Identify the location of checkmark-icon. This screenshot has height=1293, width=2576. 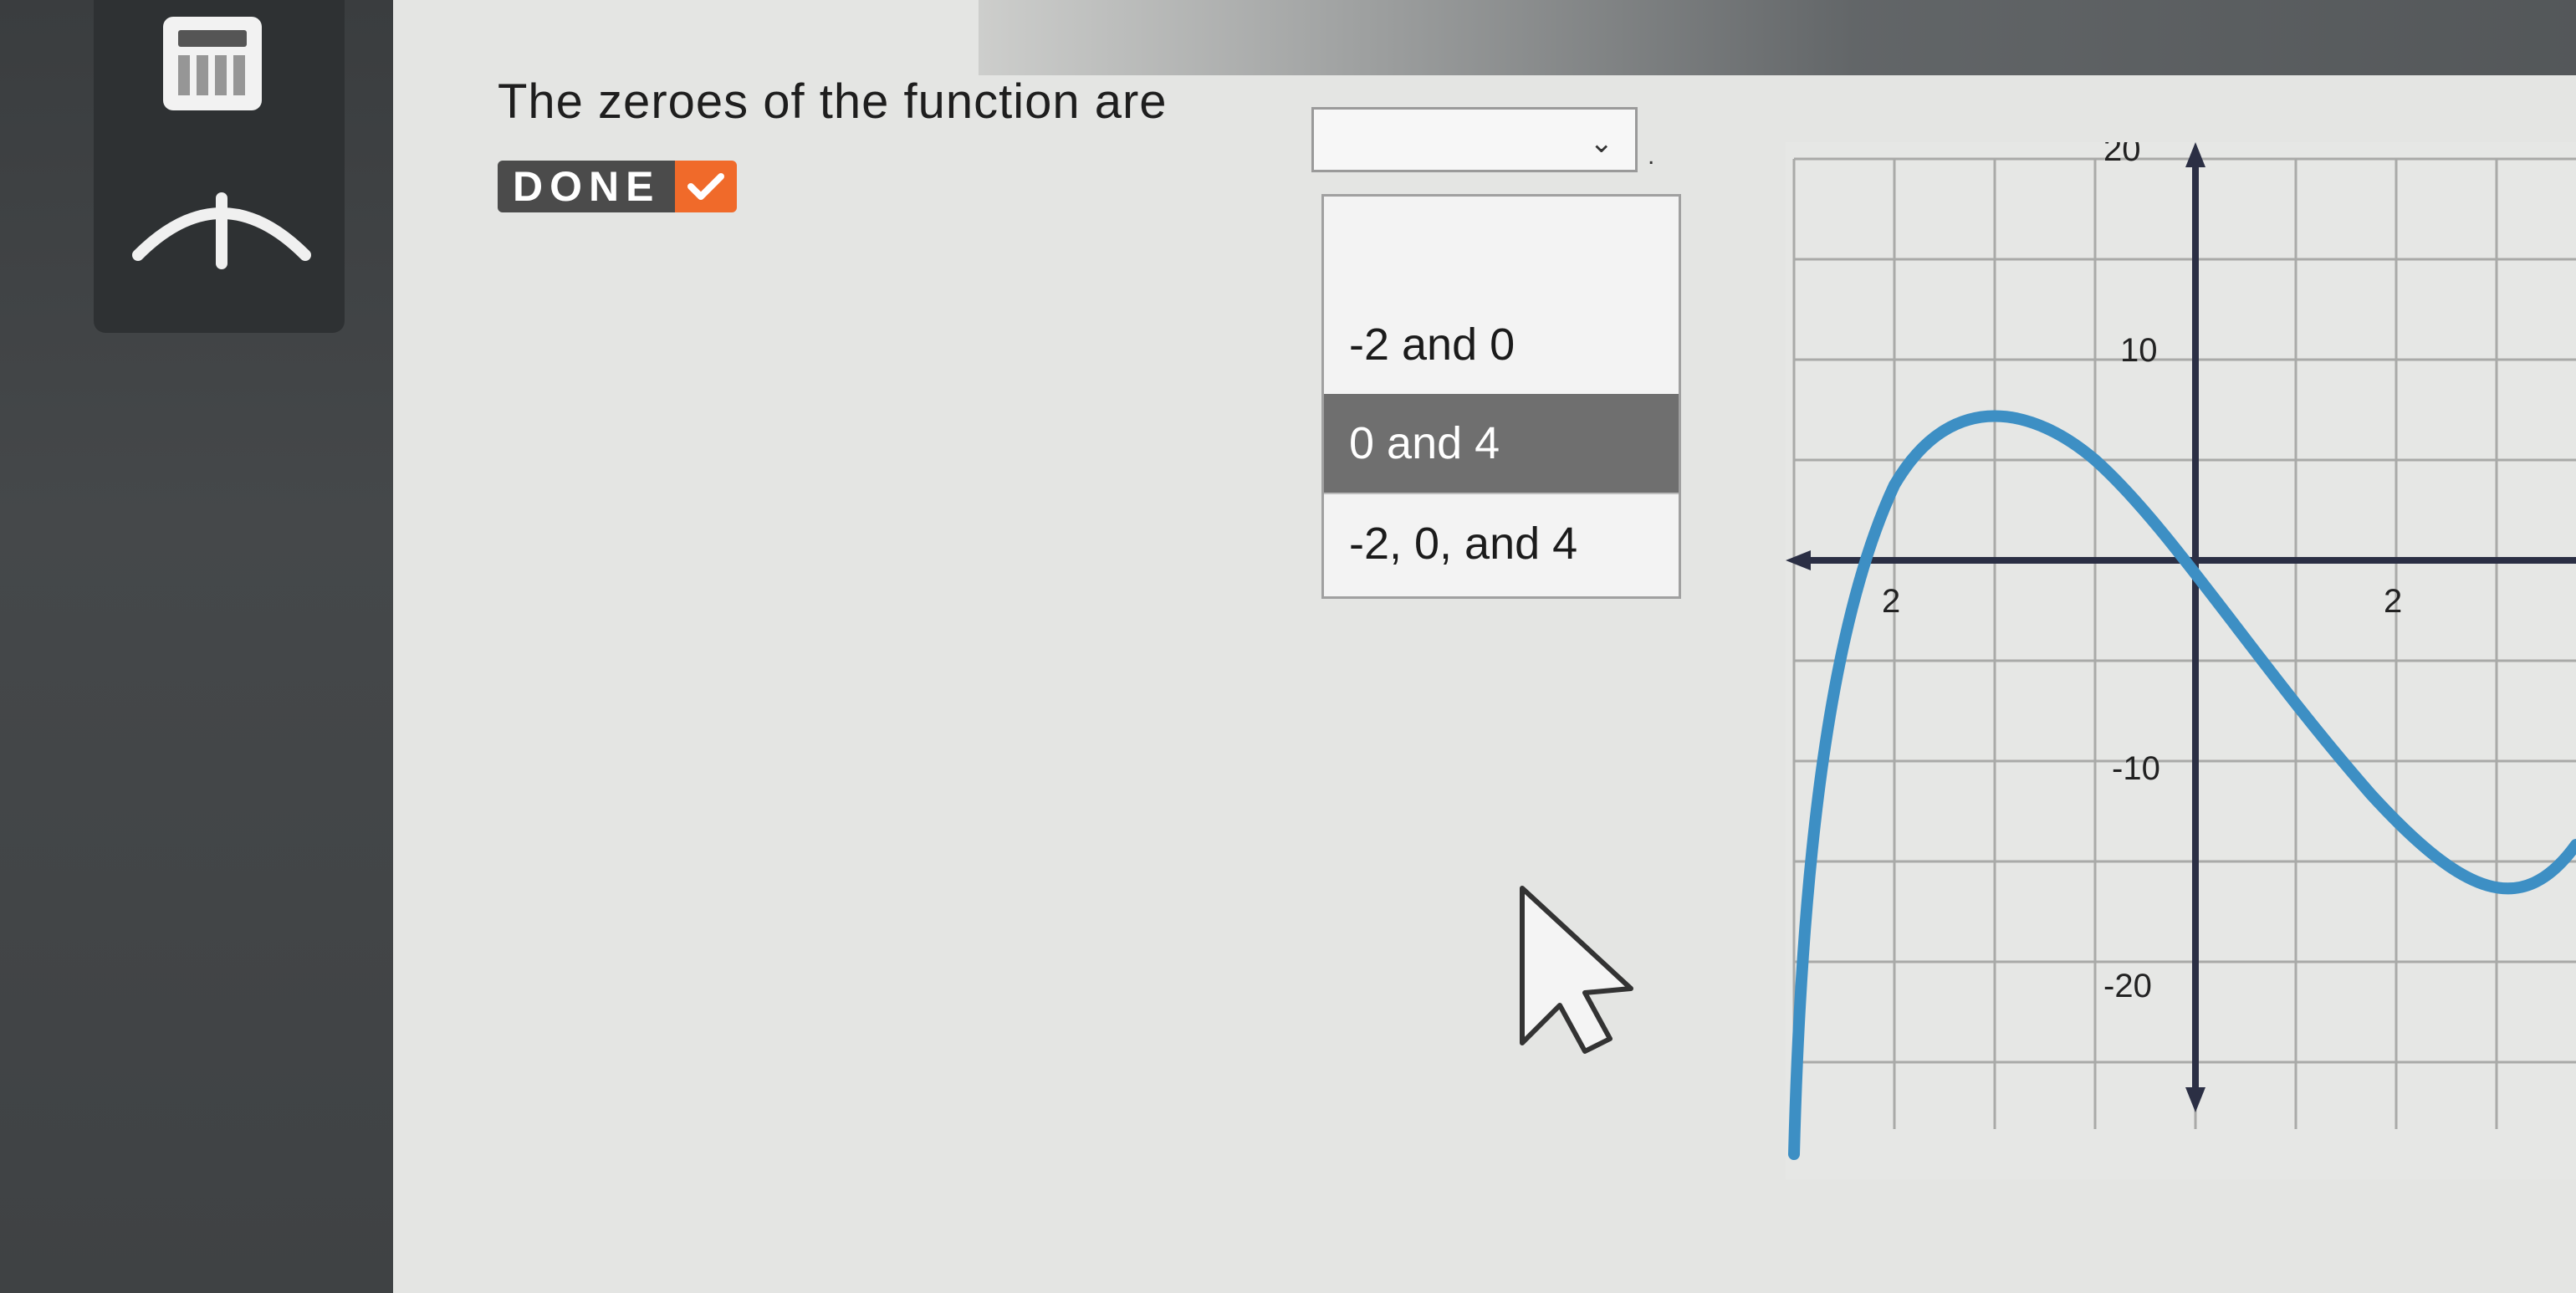
(706, 187).